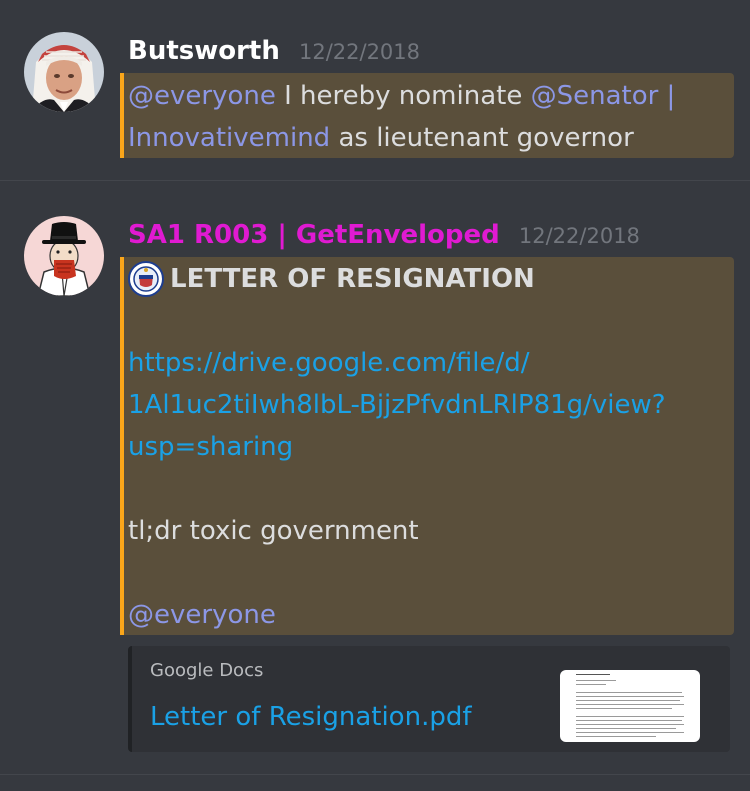 The height and width of the screenshot is (791, 750). I want to click on message-title-line: LETTER OF RESIGNATION, so click(427, 279).